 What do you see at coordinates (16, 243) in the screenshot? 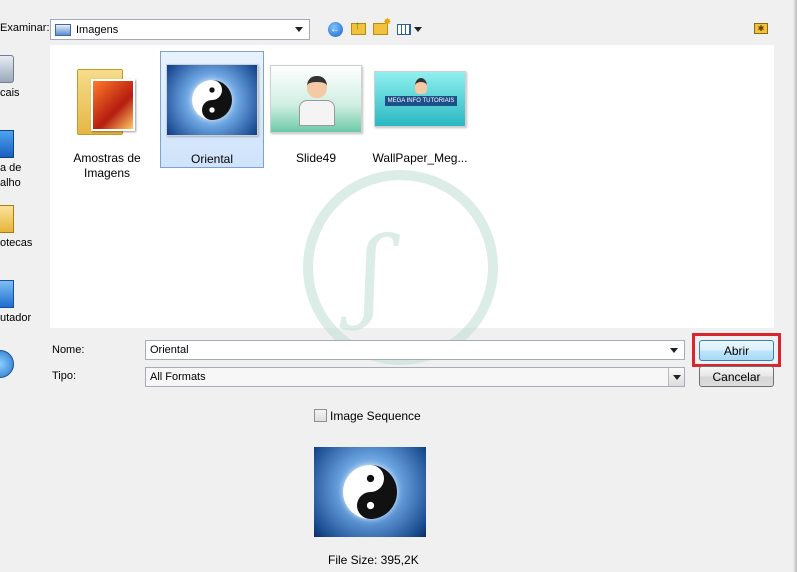
I see `place-label-libraries: otecas` at bounding box center [16, 243].